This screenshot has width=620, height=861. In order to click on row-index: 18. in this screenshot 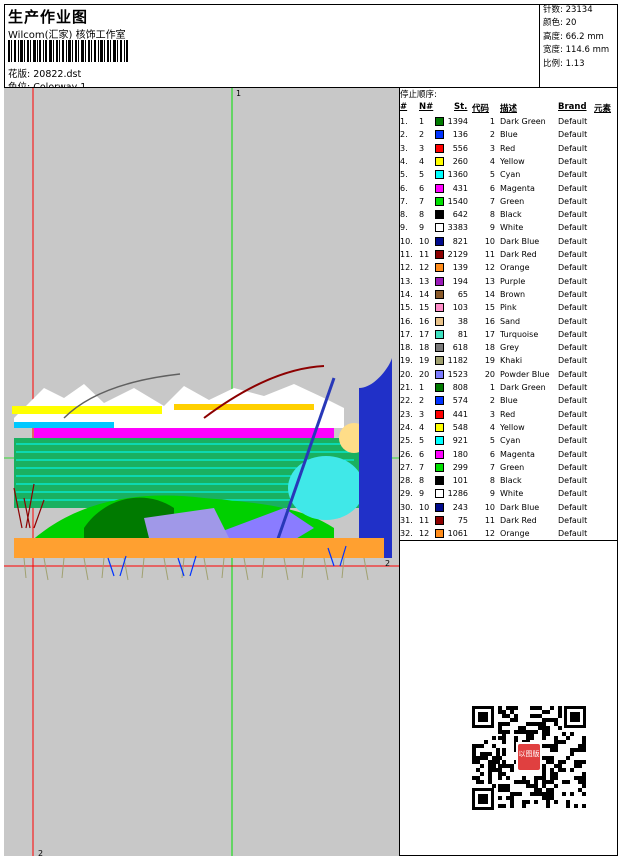, I will do `click(406, 348)`.